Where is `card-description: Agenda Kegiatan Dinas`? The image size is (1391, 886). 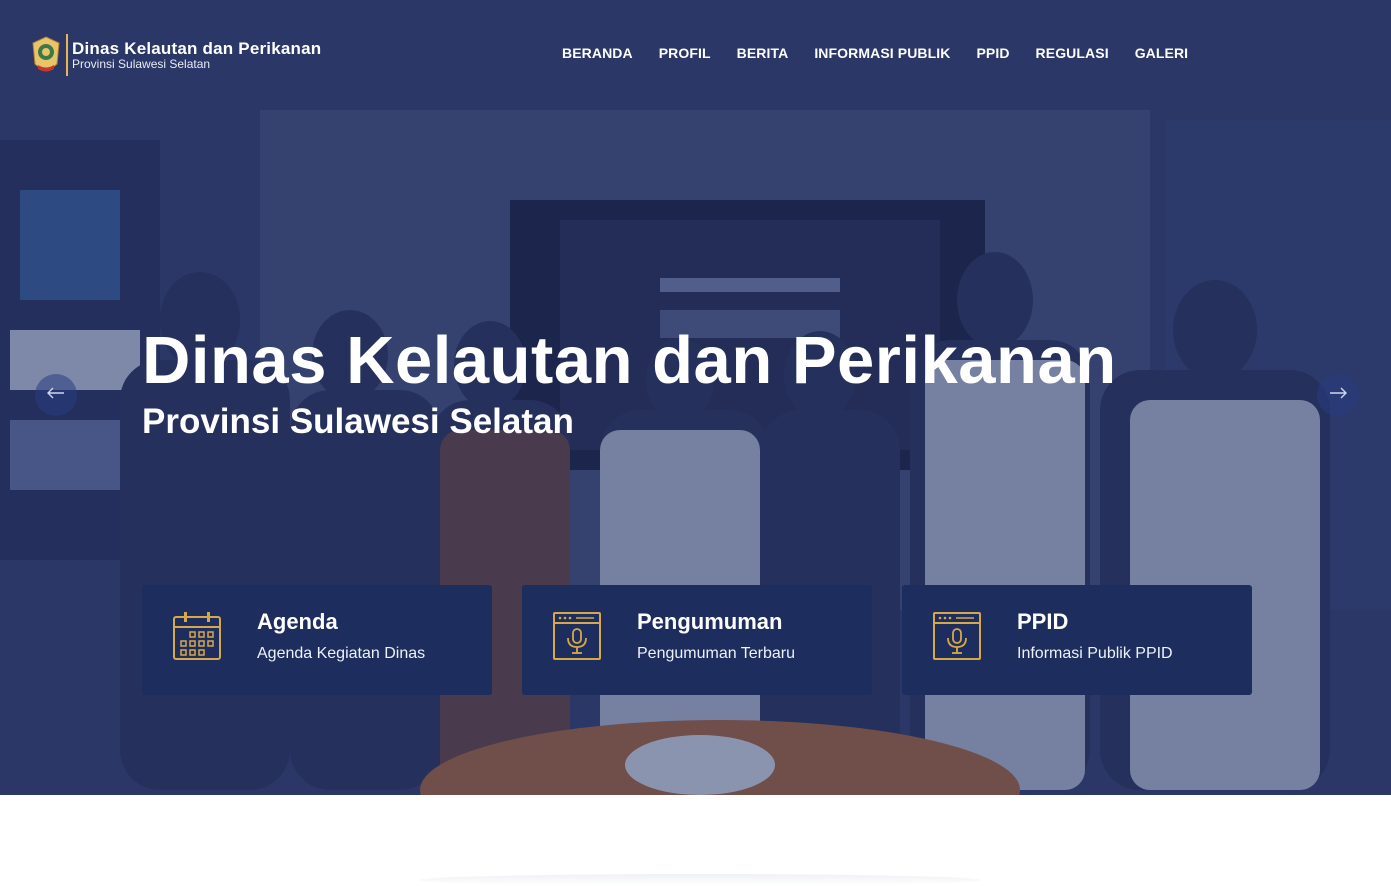 card-description: Agenda Kegiatan Dinas is located at coordinates (341, 653).